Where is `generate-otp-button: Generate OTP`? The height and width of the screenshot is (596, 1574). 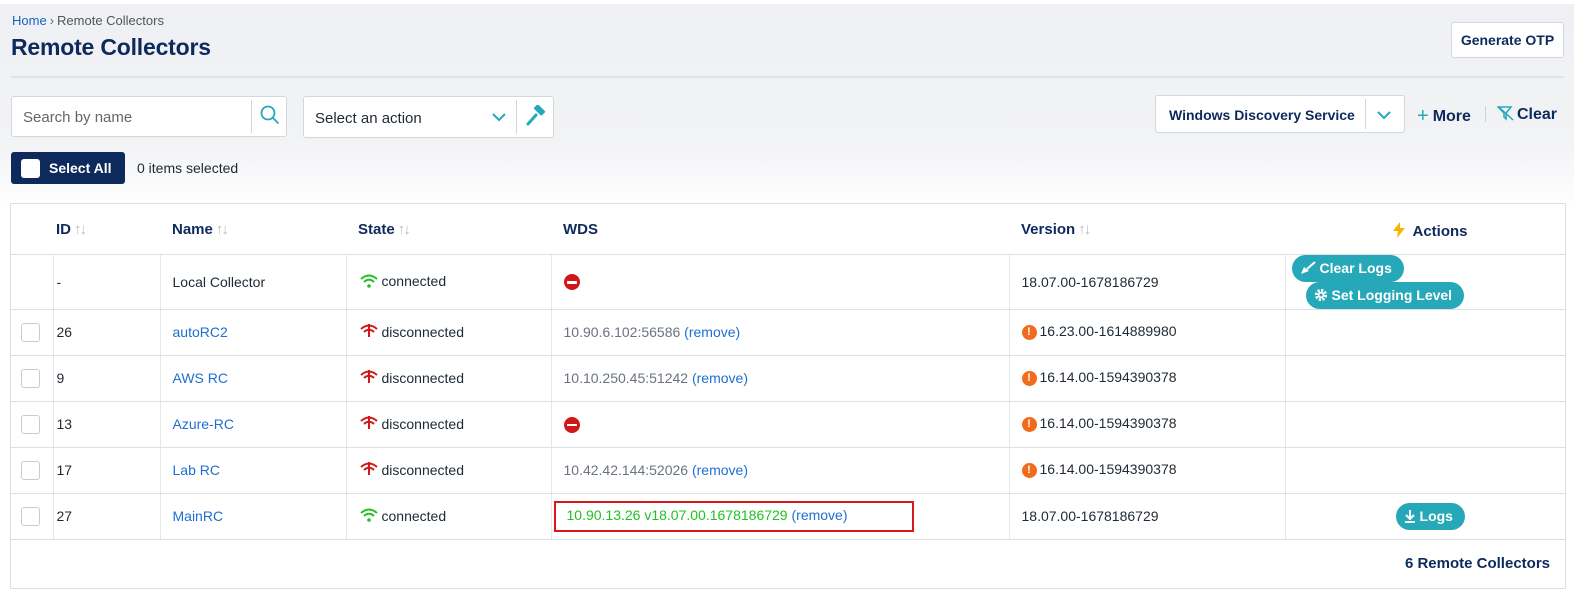 generate-otp-button: Generate OTP is located at coordinates (1507, 40).